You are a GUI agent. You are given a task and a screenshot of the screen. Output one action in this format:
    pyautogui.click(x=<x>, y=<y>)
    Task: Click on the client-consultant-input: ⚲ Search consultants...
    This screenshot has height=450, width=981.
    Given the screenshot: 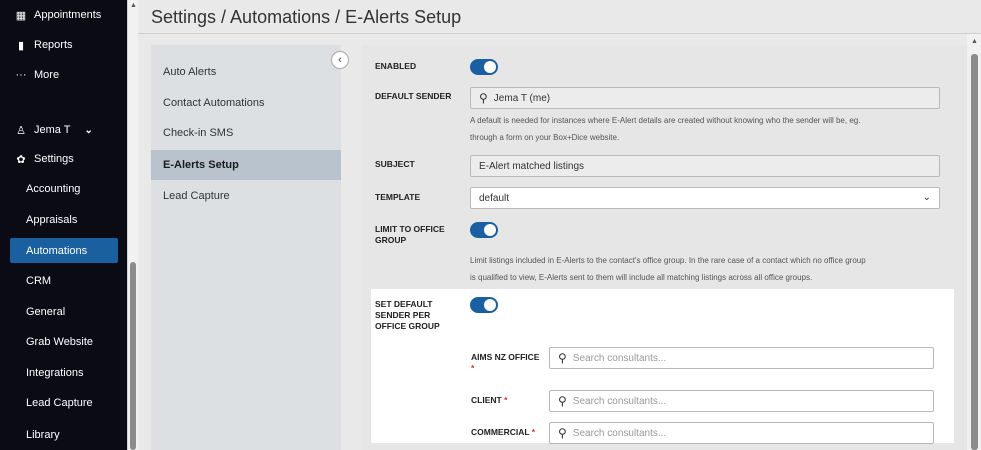 What is the action you would take?
    pyautogui.click(x=741, y=401)
    